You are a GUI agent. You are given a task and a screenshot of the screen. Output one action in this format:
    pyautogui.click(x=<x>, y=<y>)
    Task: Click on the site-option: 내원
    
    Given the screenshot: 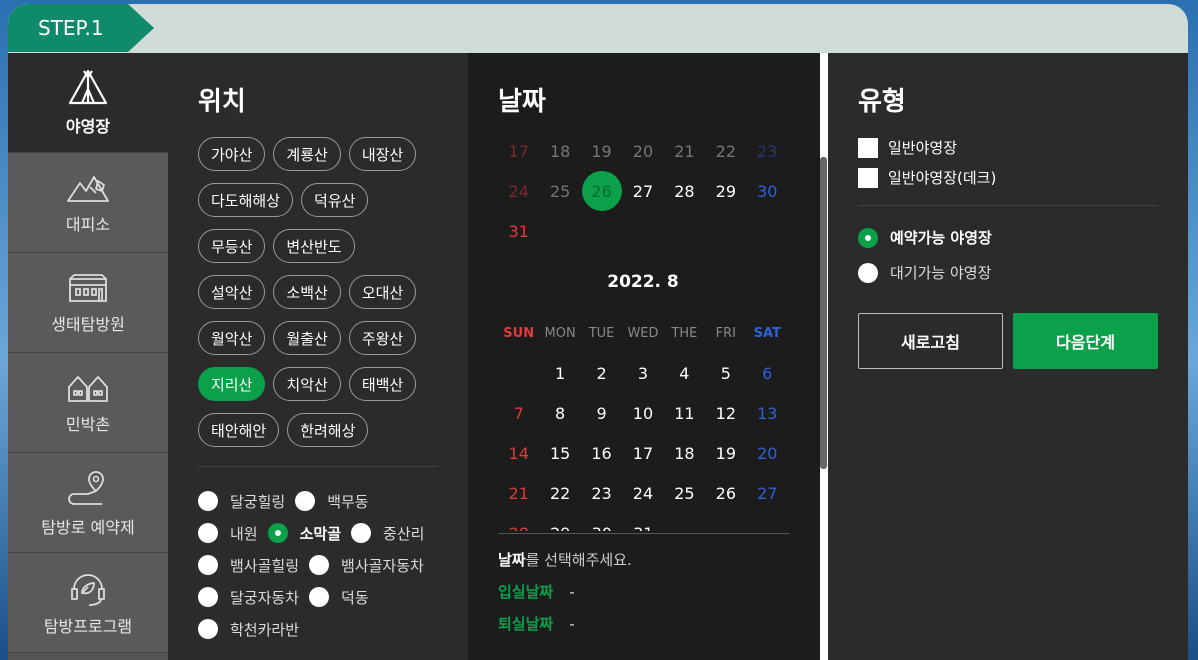 What is the action you would take?
    pyautogui.click(x=228, y=533)
    